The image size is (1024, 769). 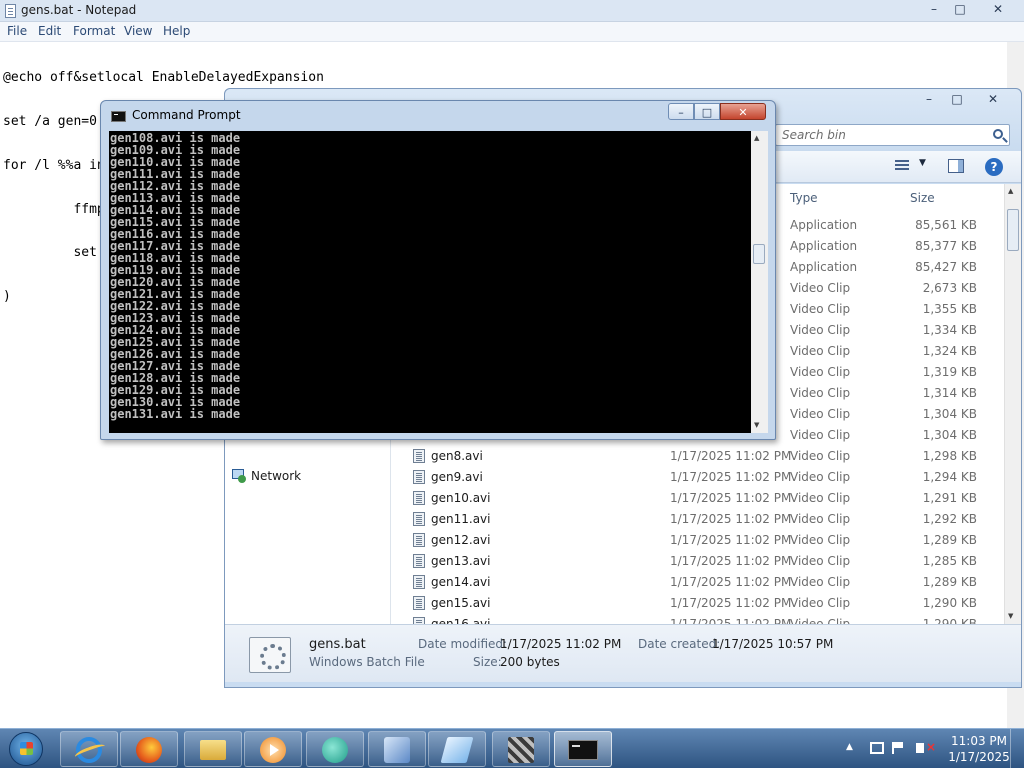 What do you see at coordinates (512, 11) in the screenshot?
I see `notepad-title-bar: gens.bat - Notepad – □ ✕` at bounding box center [512, 11].